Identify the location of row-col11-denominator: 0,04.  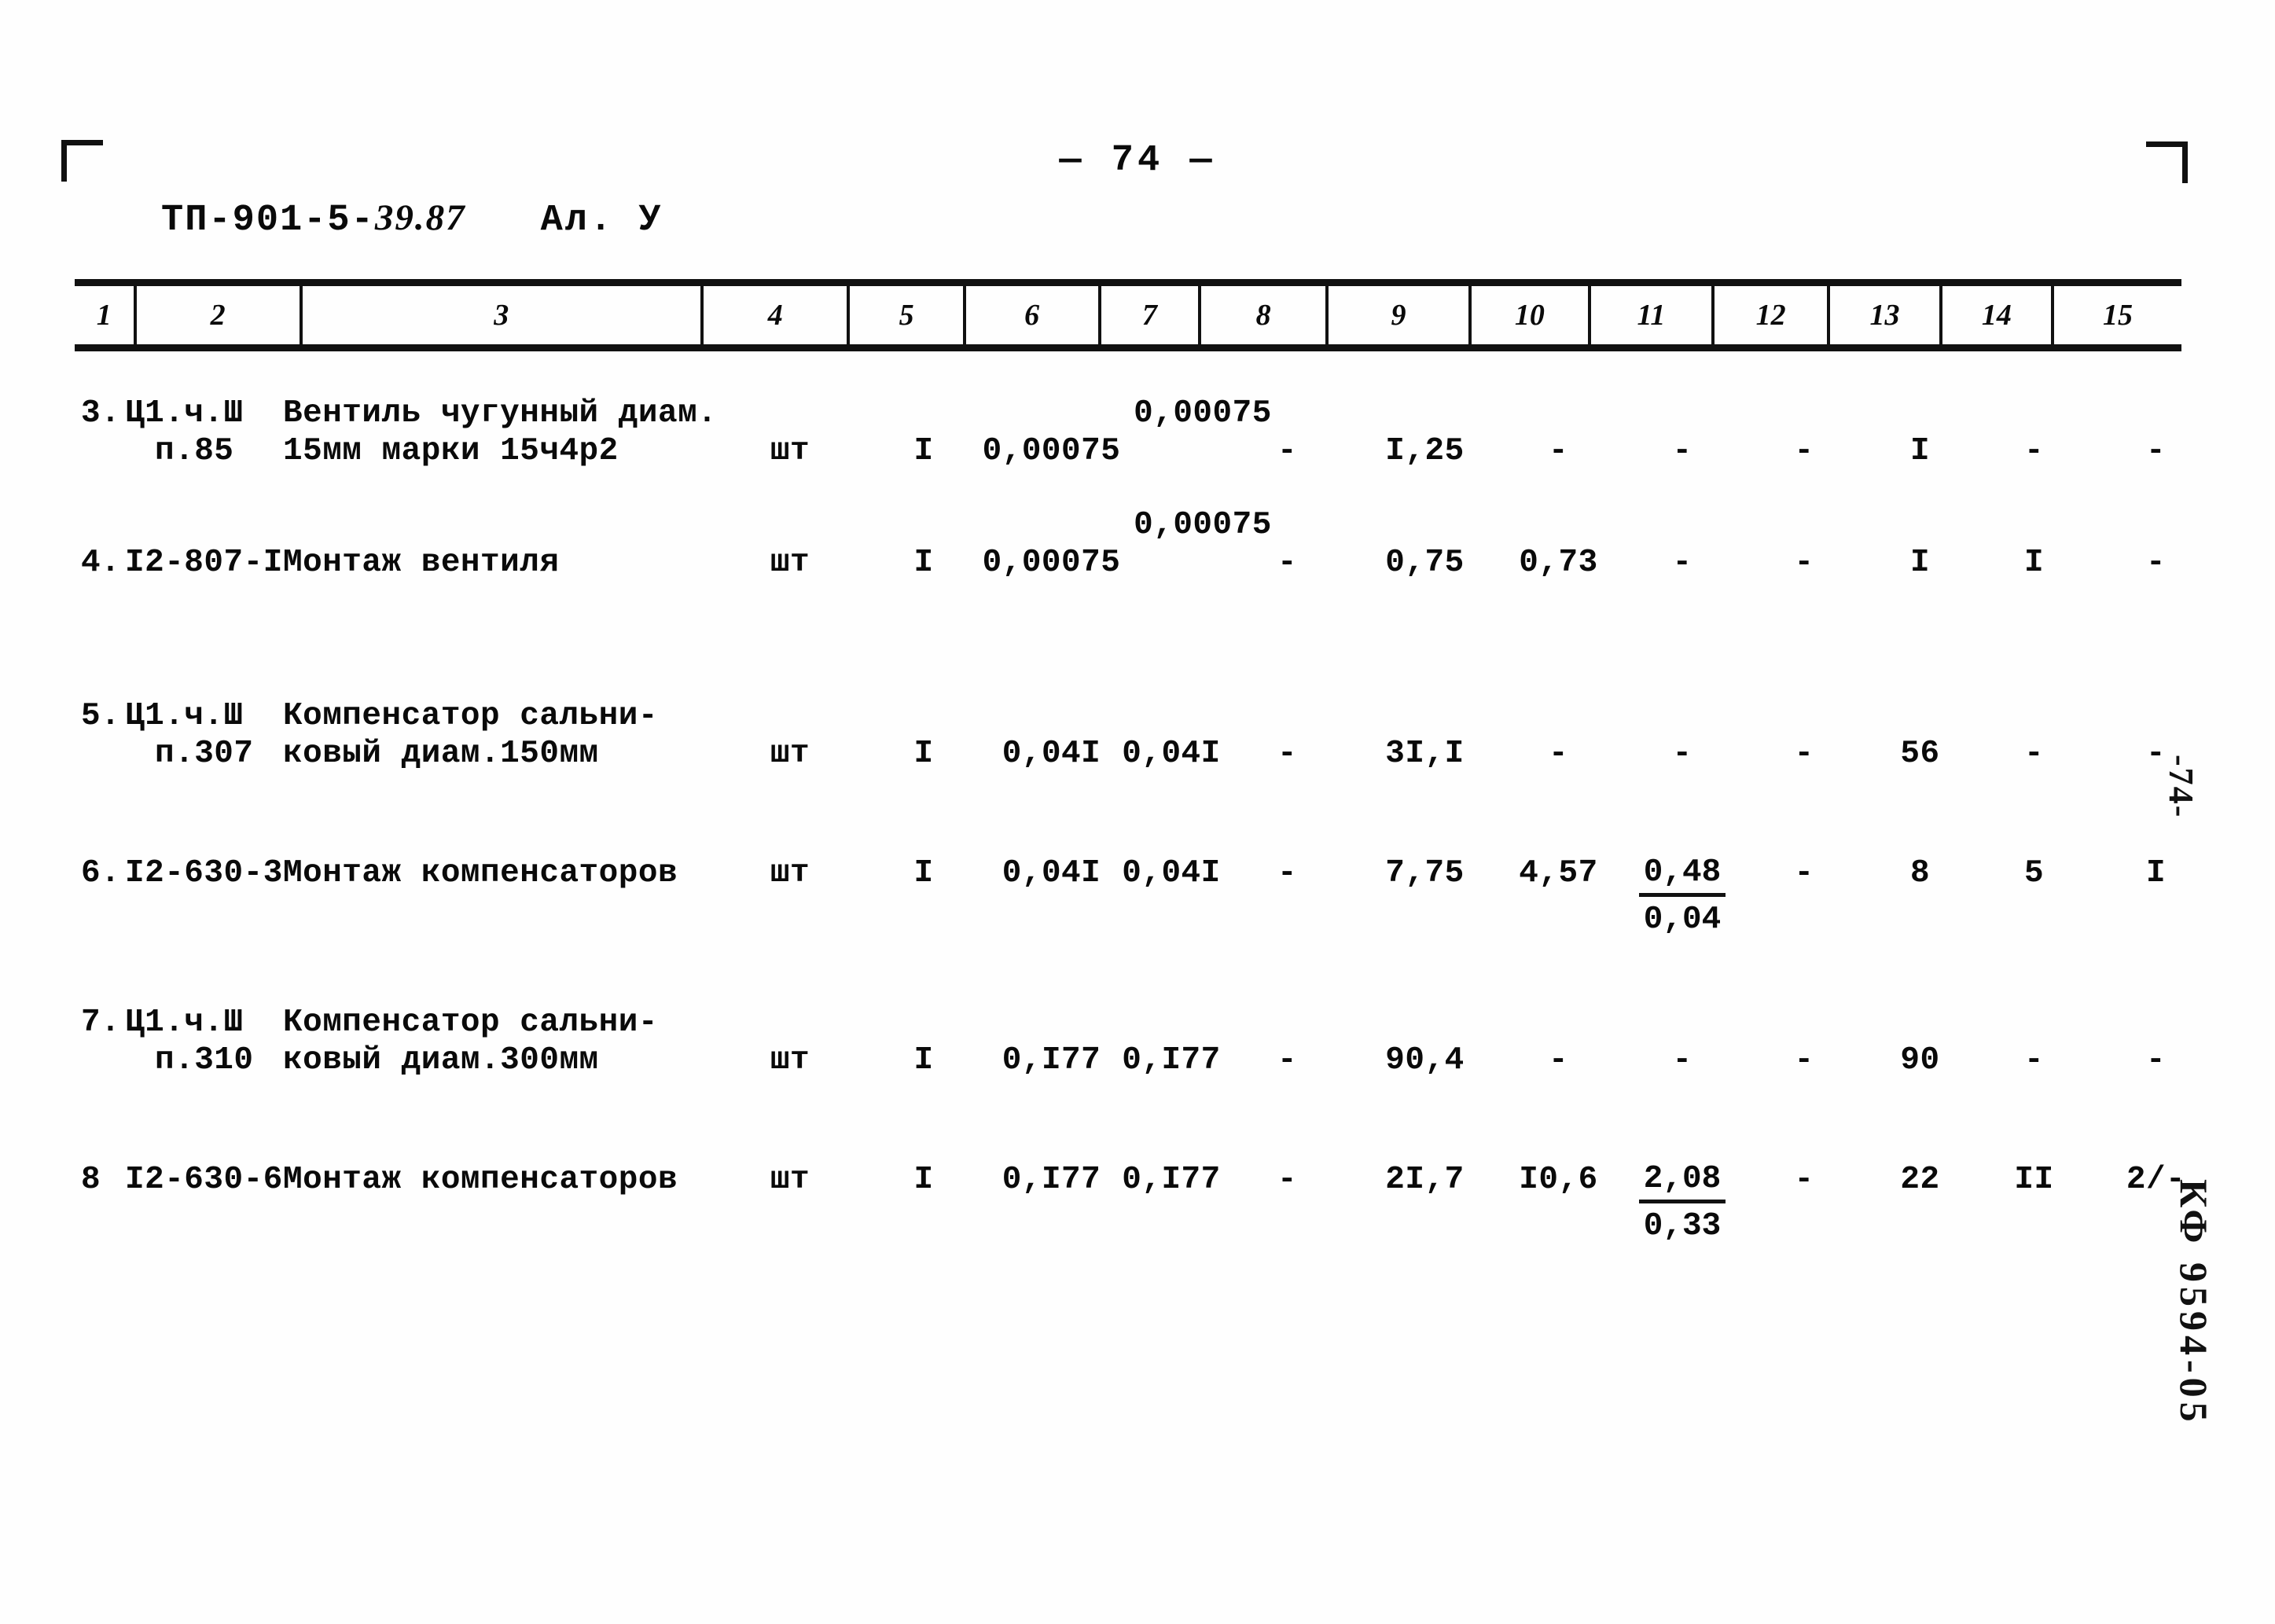
(1682, 920).